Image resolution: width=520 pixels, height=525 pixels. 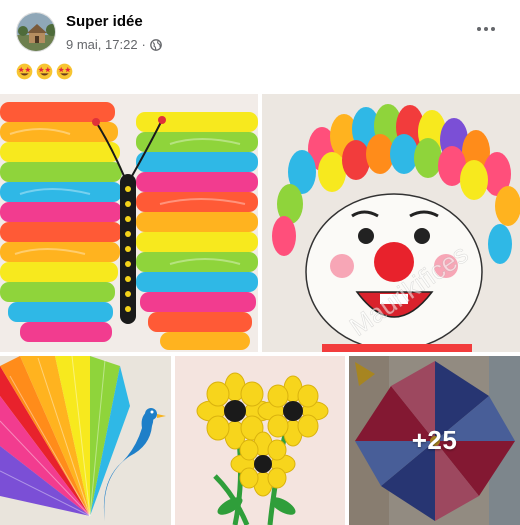 I want to click on more-photos-count: +25, so click(x=435, y=440).